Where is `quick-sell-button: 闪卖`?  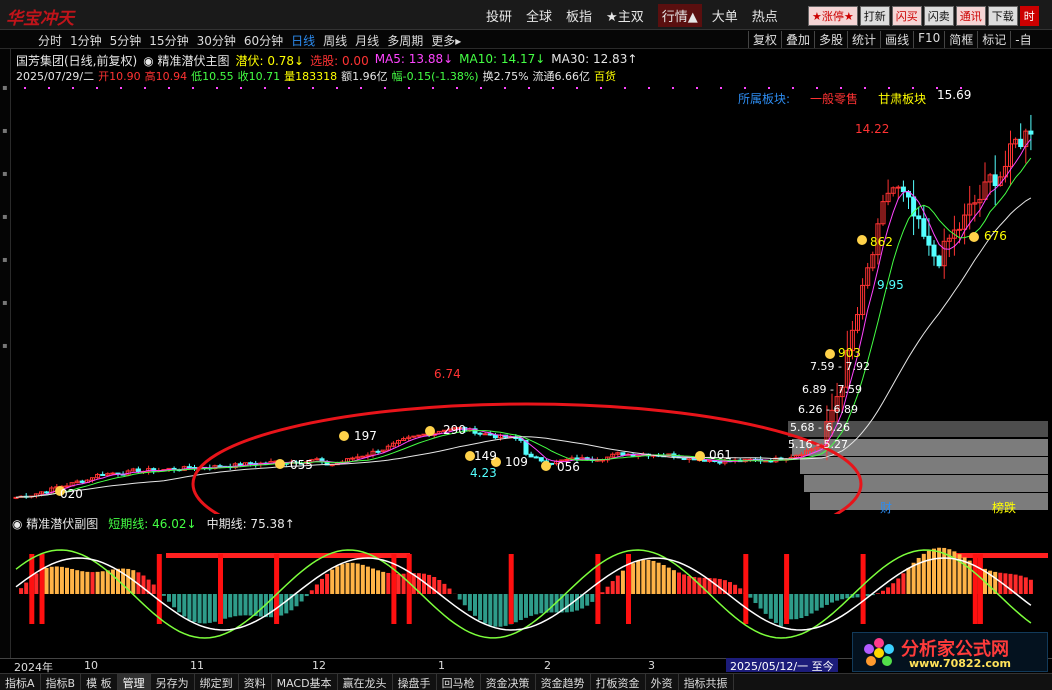
quick-sell-button: 闪卖 is located at coordinates (938, 16).